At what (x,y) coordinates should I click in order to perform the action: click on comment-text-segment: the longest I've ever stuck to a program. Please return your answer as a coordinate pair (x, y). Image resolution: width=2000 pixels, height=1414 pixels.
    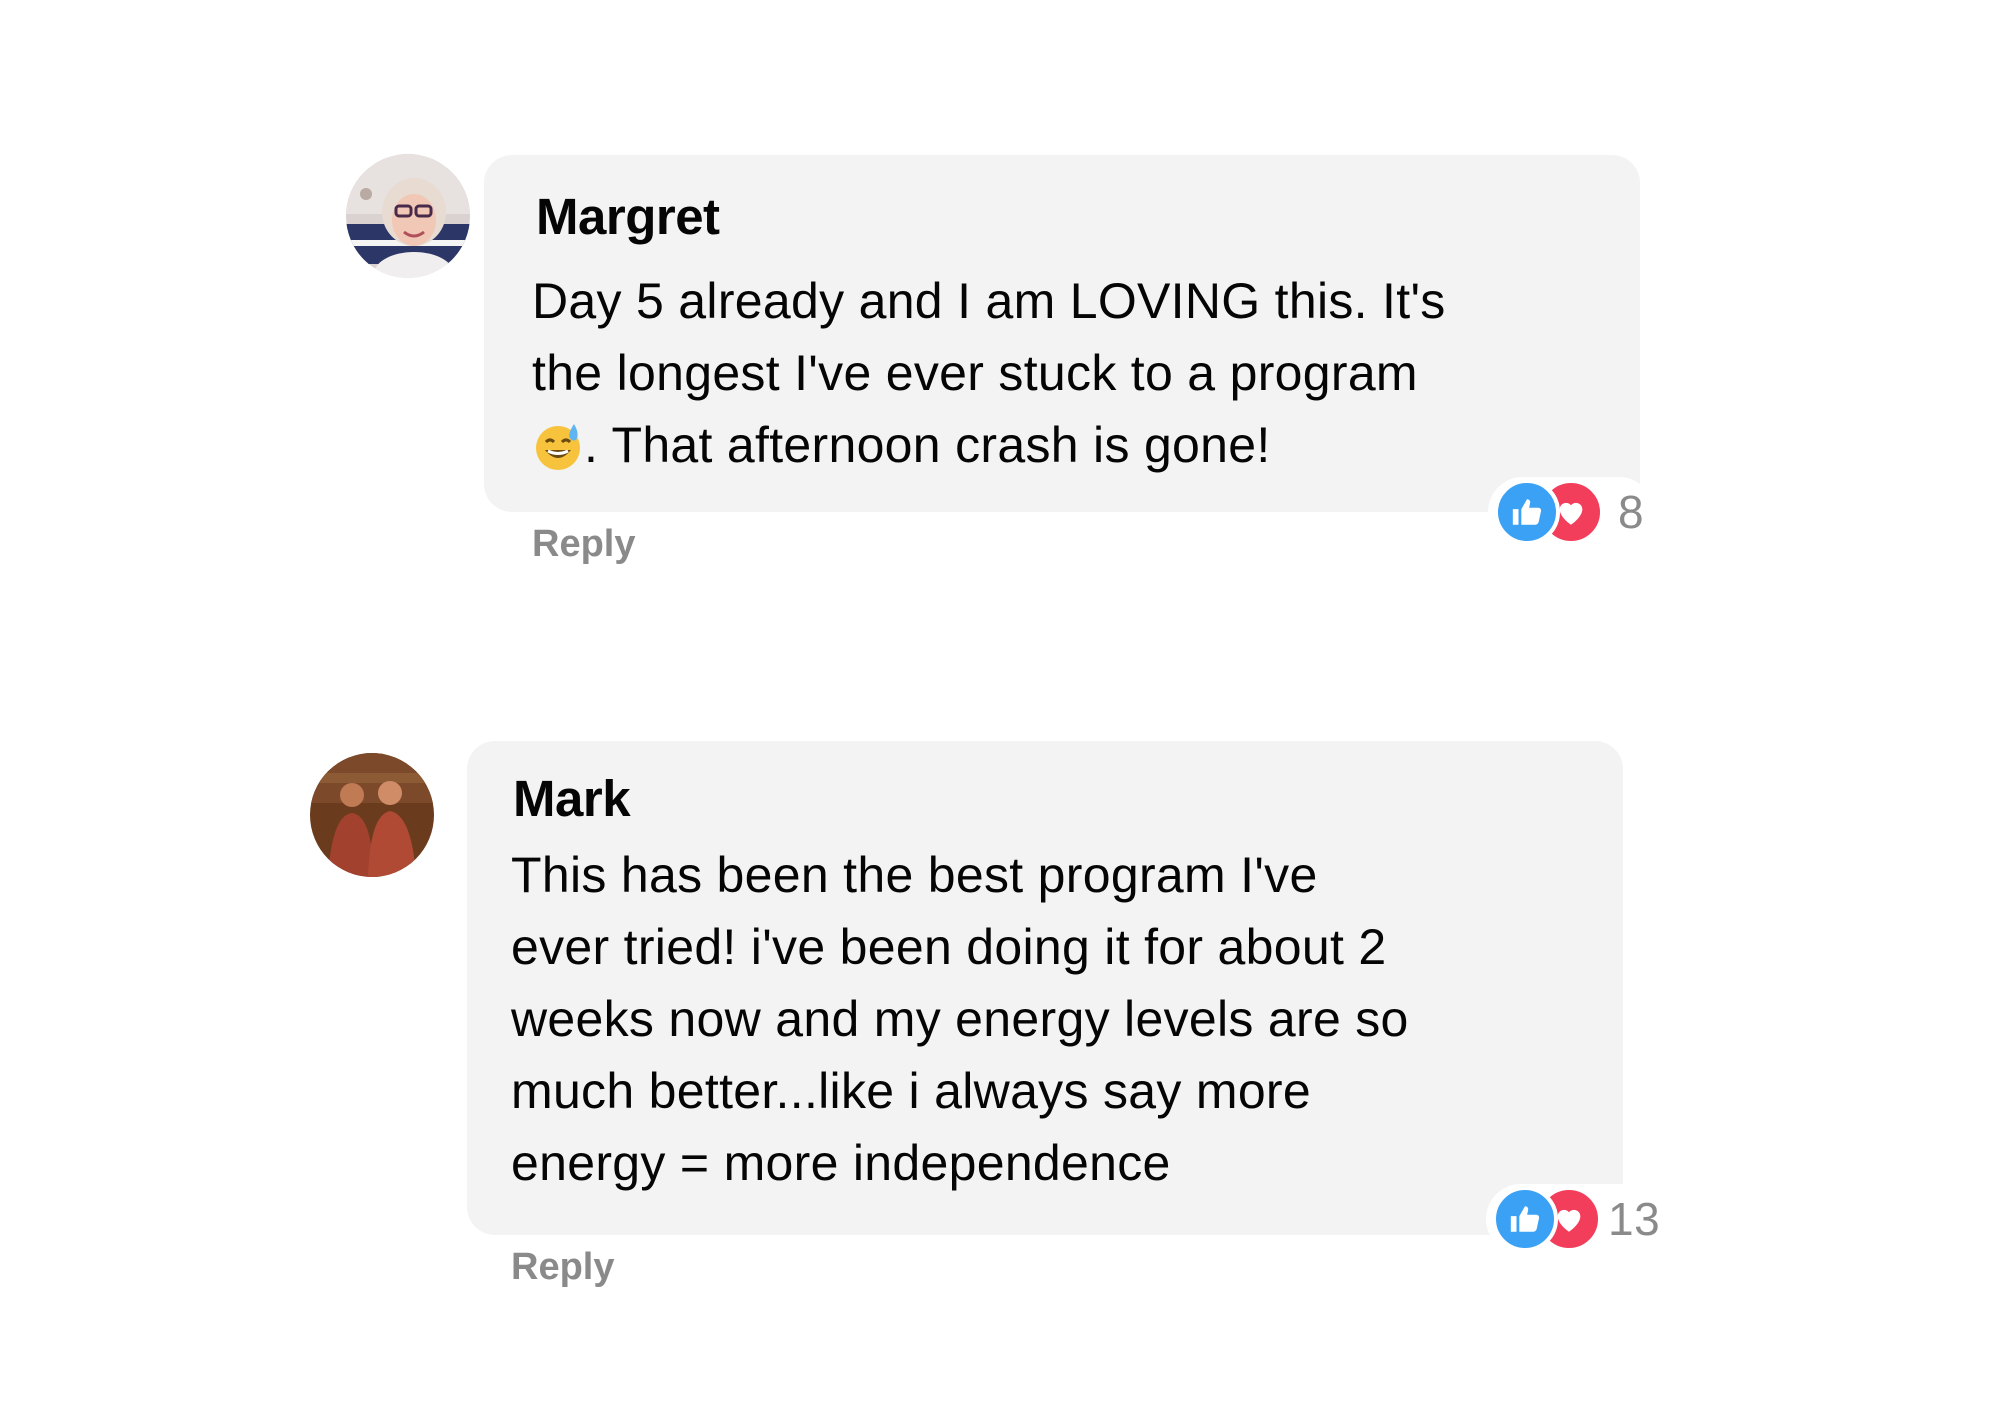
    Looking at the image, I should click on (975, 373).